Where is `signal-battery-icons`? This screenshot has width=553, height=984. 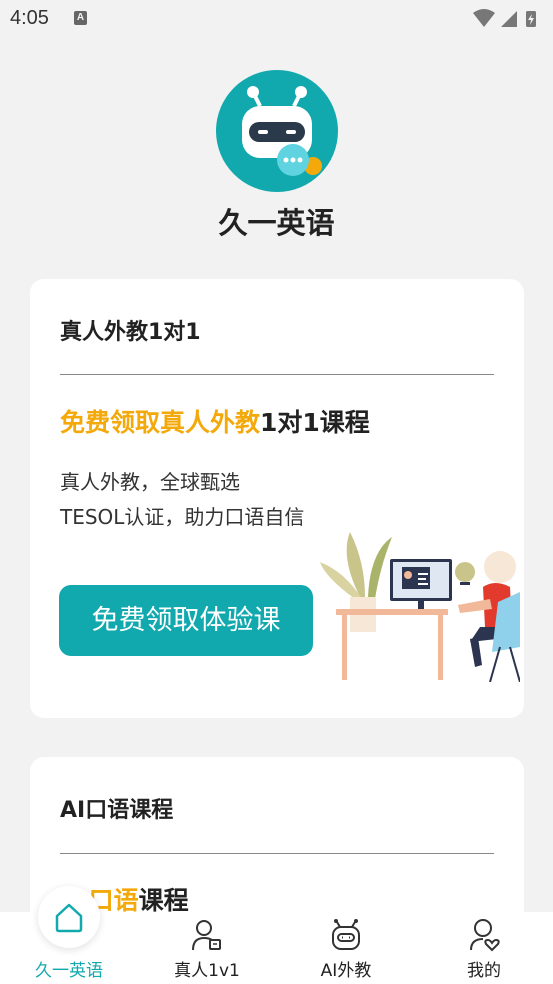
signal-battery-icons is located at coordinates (504, 18).